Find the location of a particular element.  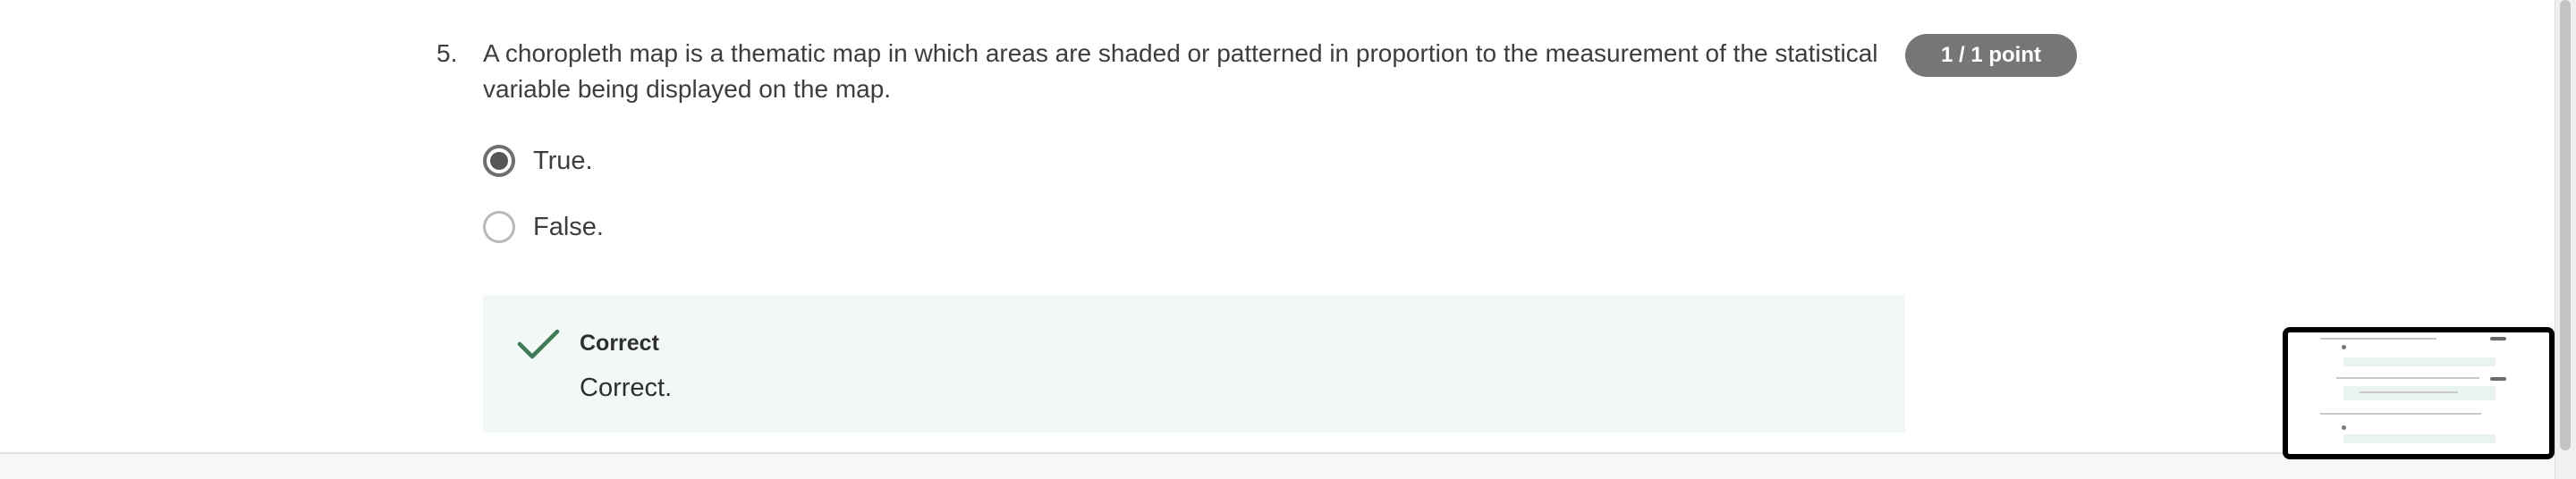

feedback-title: Correct is located at coordinates (619, 343).